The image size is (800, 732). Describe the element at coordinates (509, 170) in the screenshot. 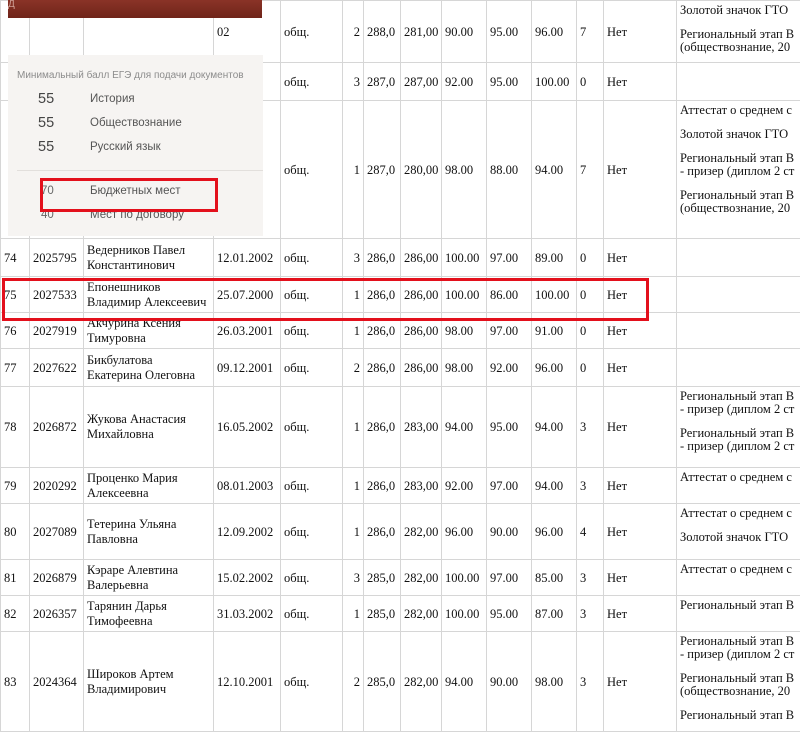

I see `score-social-studies: 88.00` at that location.